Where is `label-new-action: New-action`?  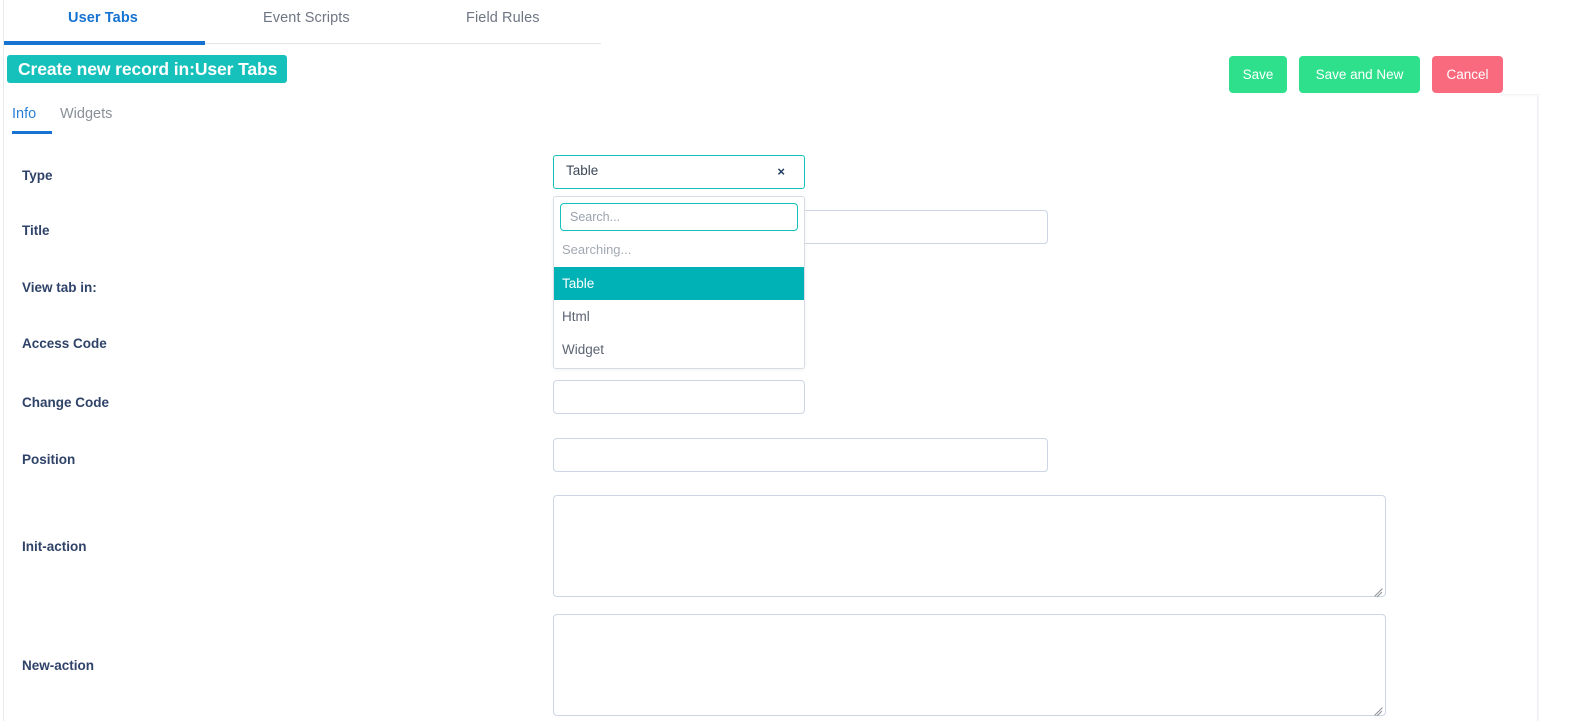
label-new-action: New-action is located at coordinates (58, 665).